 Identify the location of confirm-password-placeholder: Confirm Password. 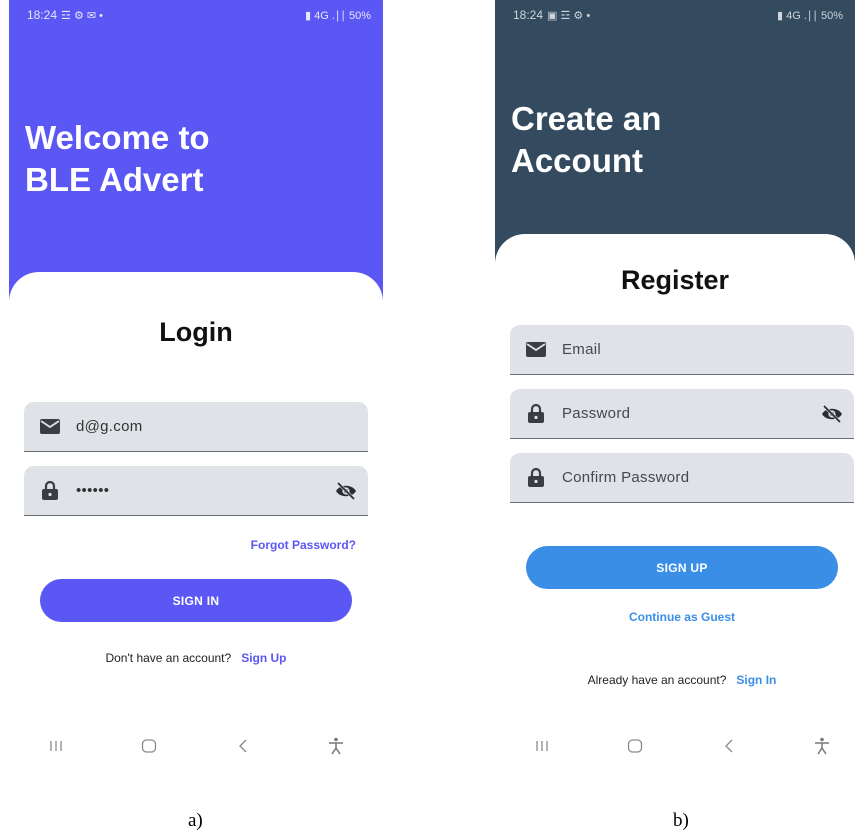
(626, 477).